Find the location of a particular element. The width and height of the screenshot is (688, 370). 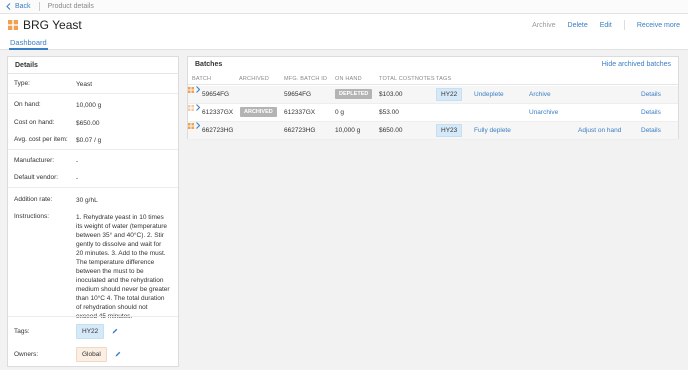

owners-label: Owners: is located at coordinates (26, 354).